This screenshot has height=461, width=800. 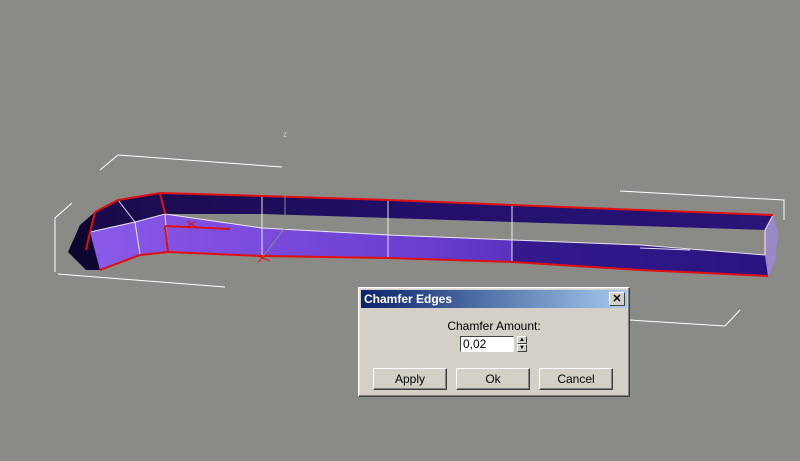 What do you see at coordinates (617, 299) in the screenshot?
I see `close-icon: ✕` at bounding box center [617, 299].